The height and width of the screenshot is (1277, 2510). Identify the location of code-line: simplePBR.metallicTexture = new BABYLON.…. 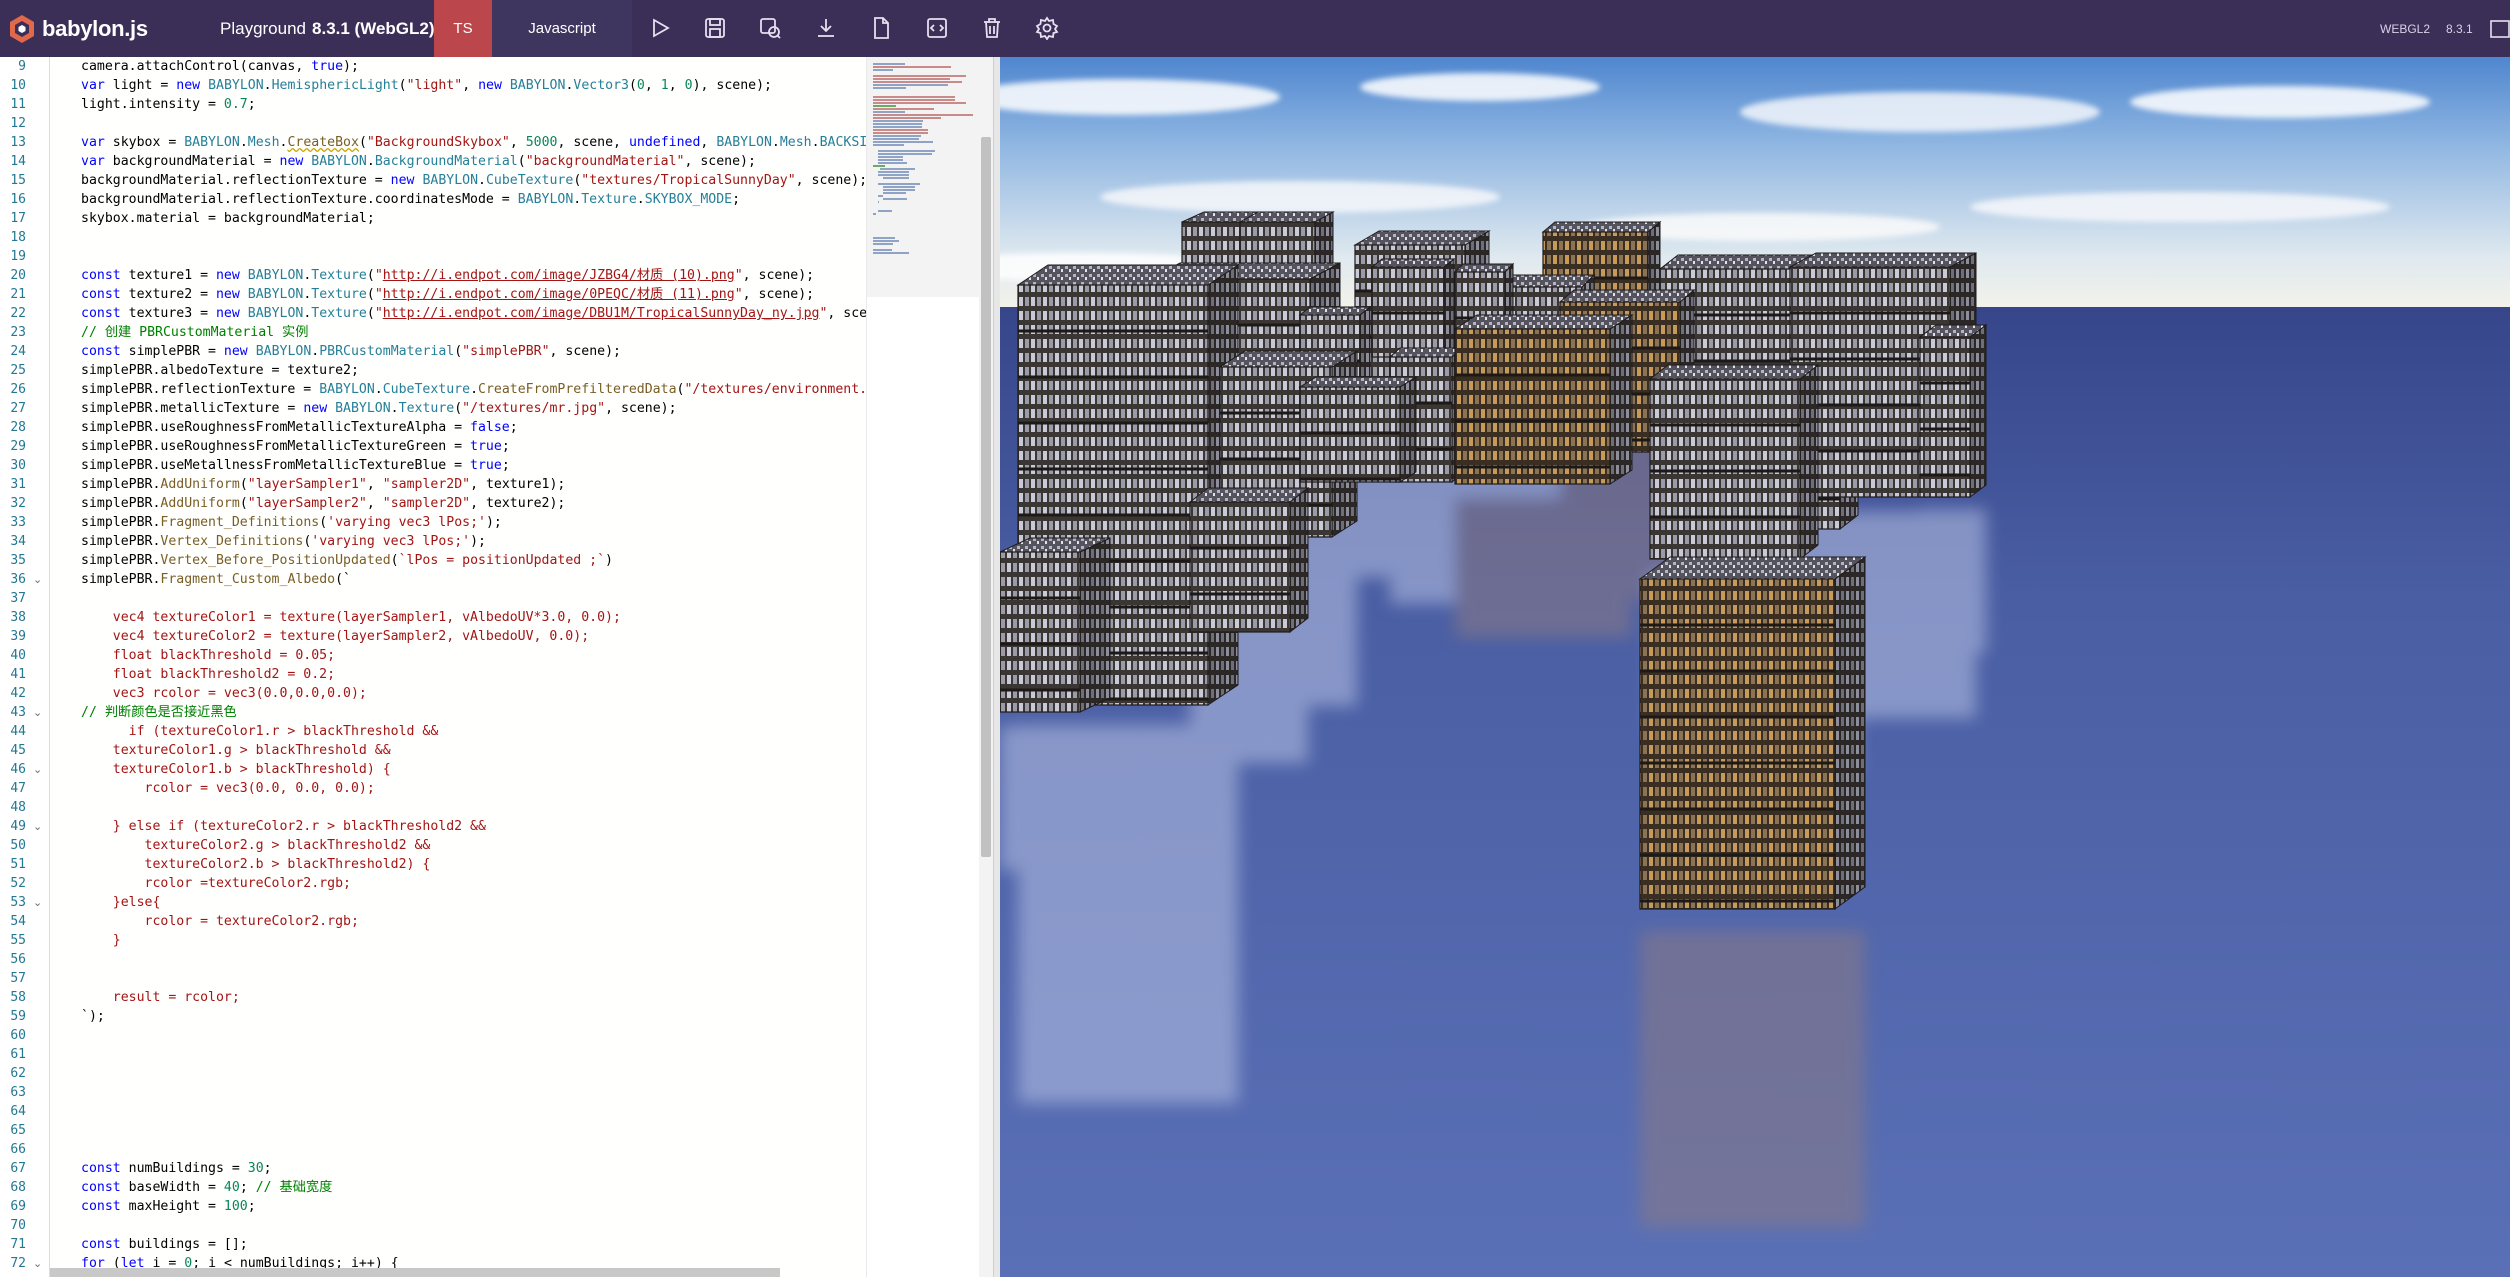
(379, 408).